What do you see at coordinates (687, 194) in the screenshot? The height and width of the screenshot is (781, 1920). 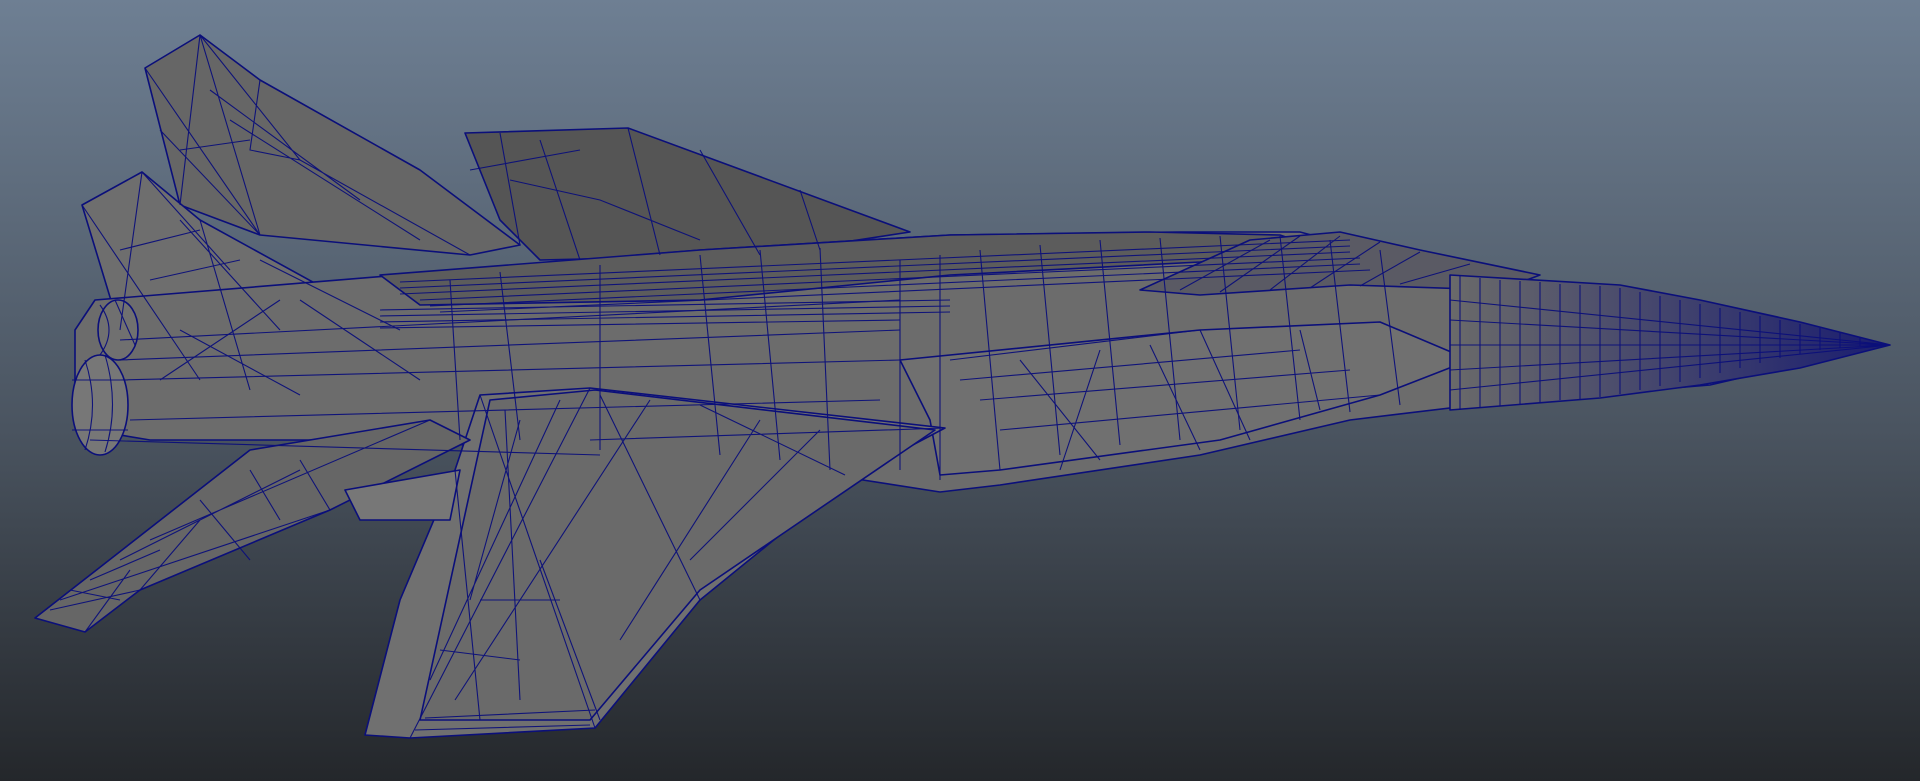 I see `far-wing` at bounding box center [687, 194].